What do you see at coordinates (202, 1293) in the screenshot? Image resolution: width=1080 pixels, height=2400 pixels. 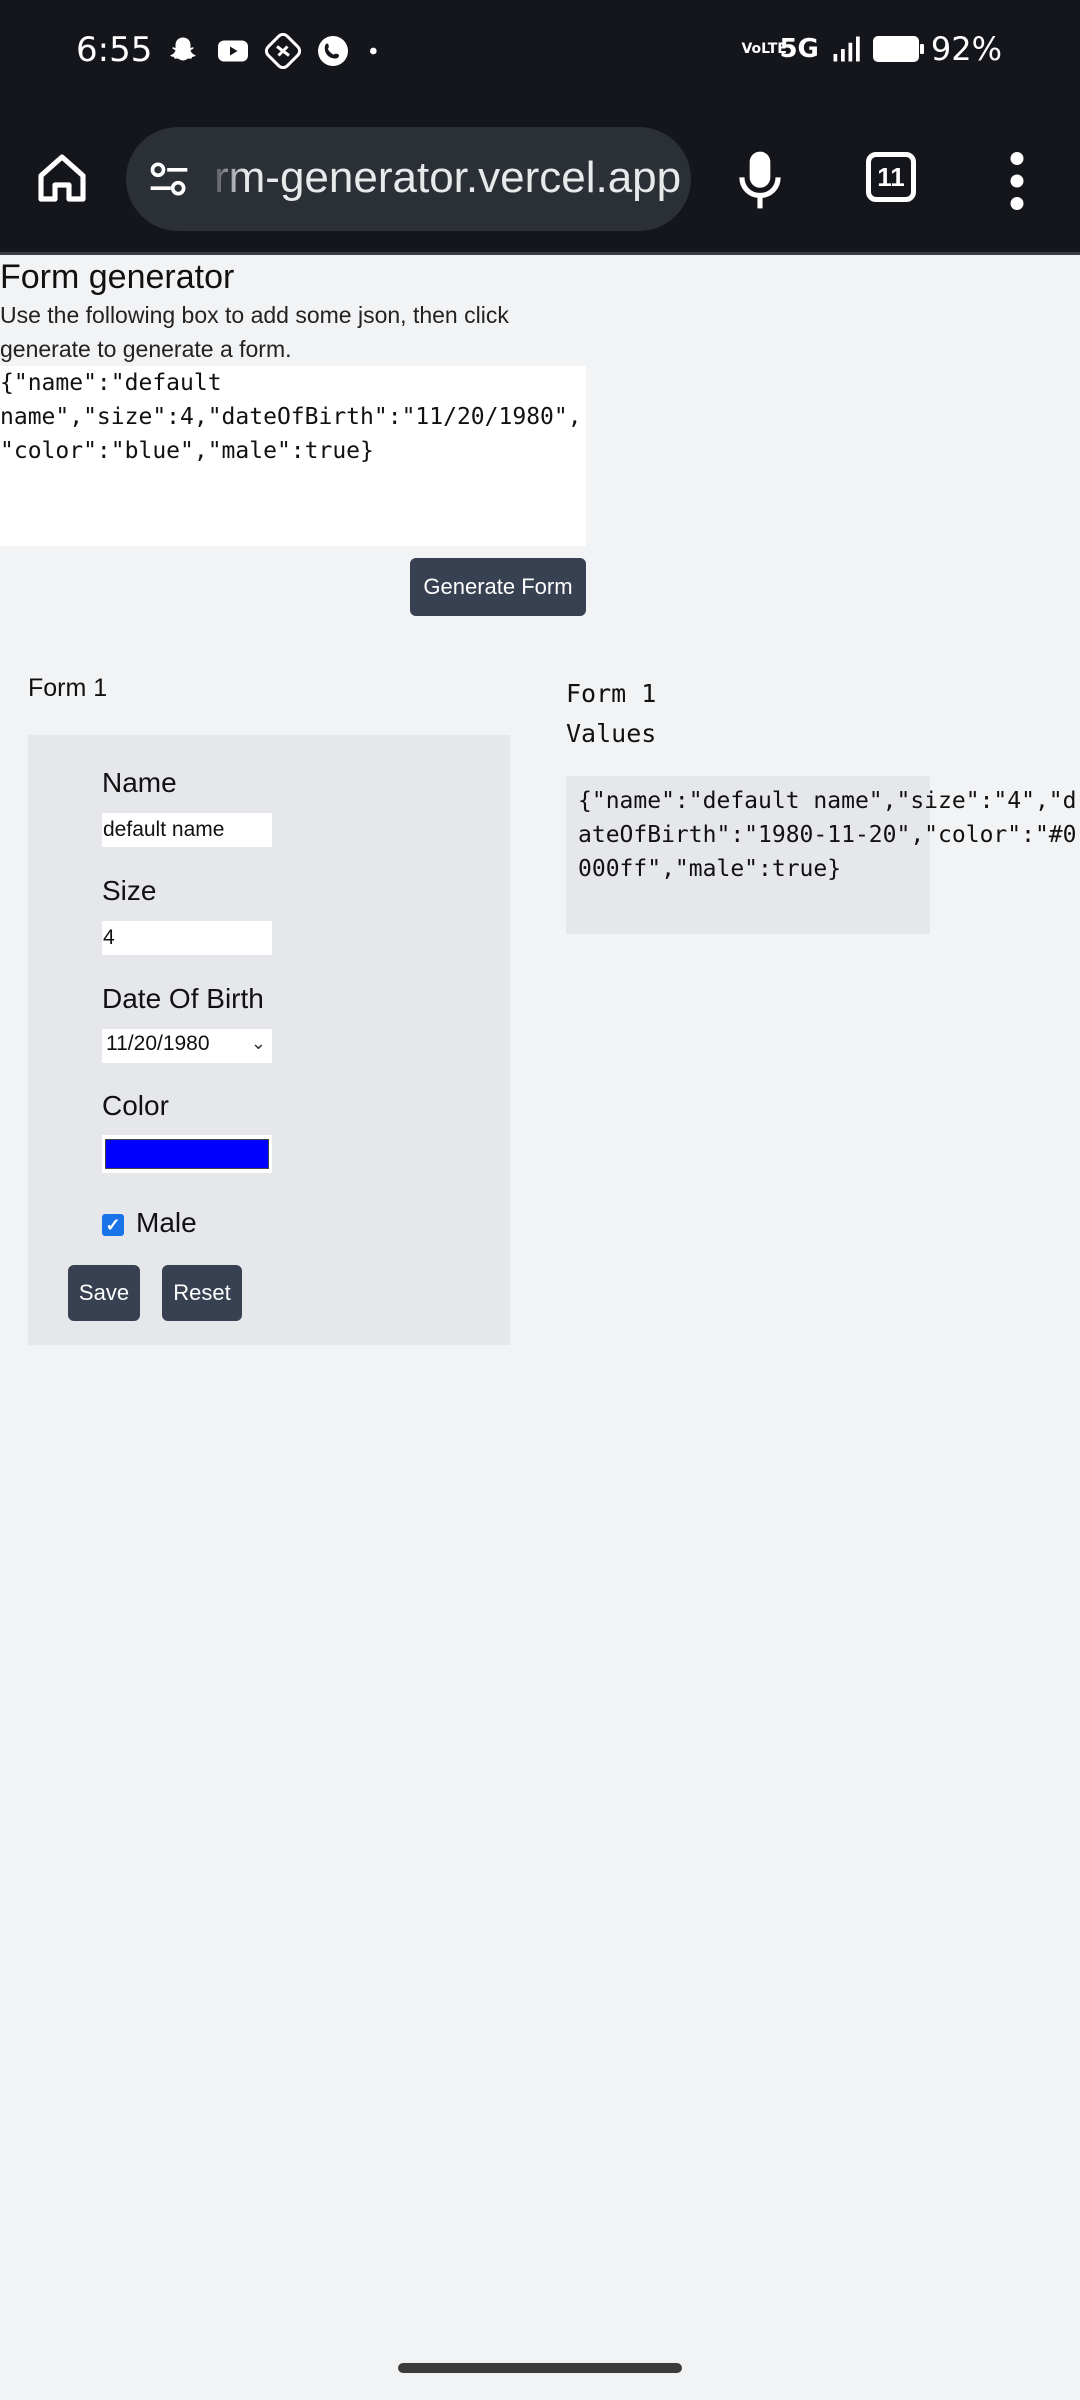 I see `reset-button: Reset` at bounding box center [202, 1293].